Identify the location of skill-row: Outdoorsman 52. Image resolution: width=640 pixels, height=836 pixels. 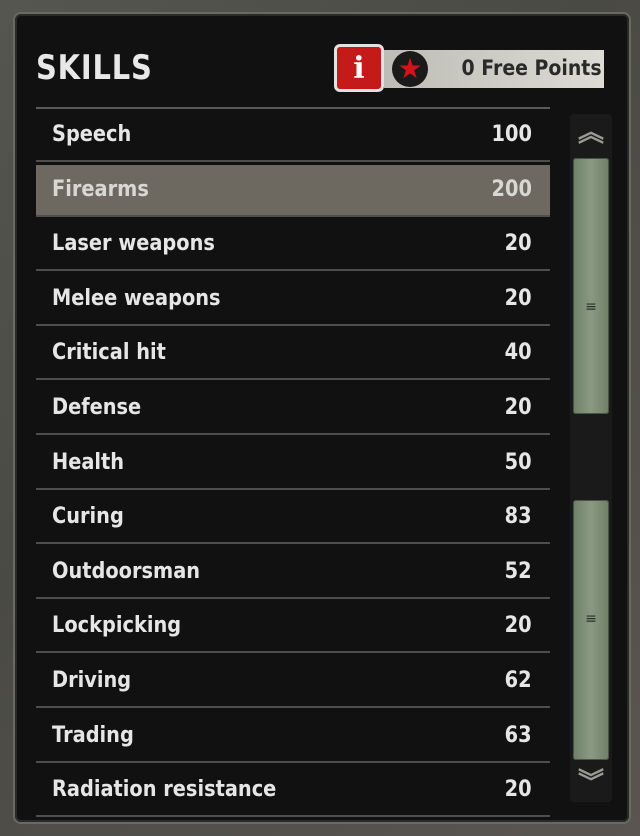
(293, 573).